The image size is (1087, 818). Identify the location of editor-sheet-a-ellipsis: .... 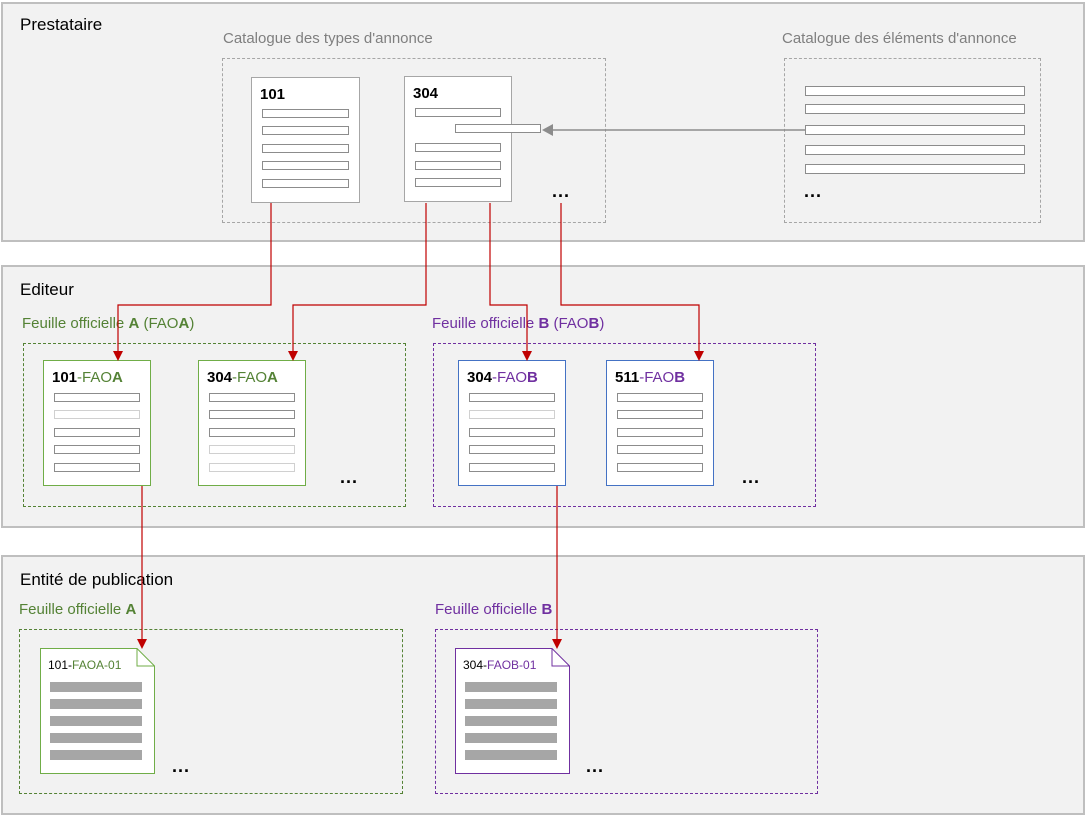
(349, 477).